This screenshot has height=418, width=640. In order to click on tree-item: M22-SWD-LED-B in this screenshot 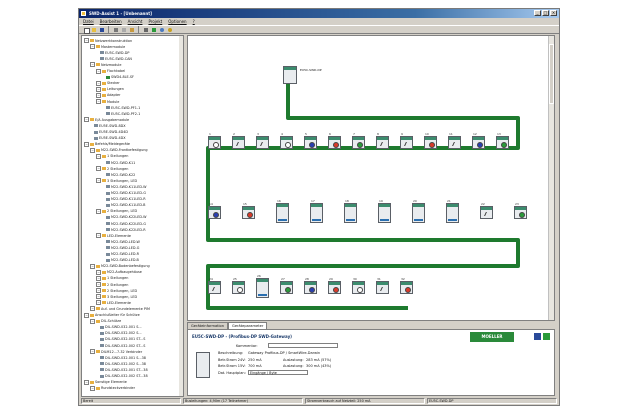, I will do `click(120, 260)`.